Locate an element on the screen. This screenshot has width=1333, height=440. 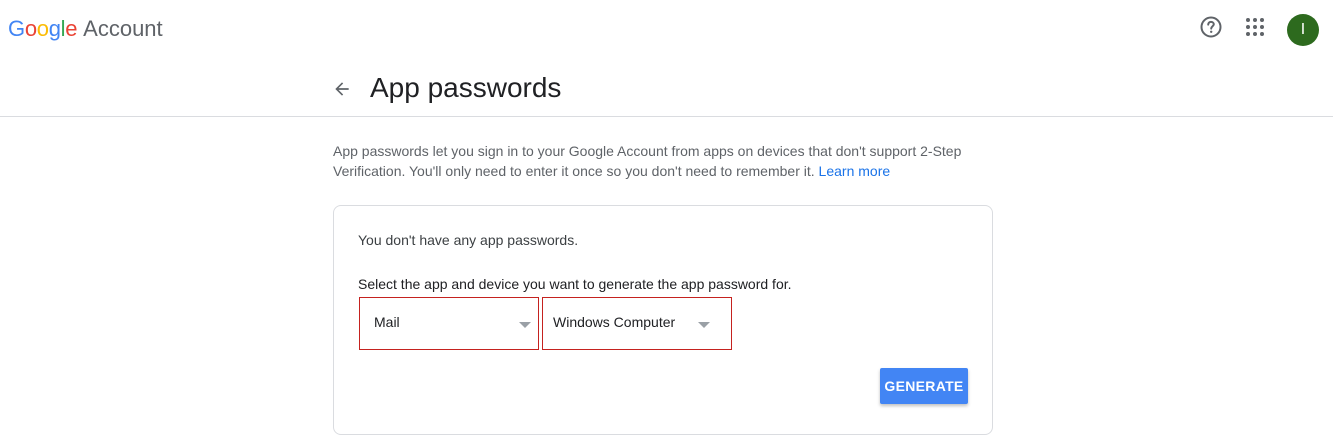
google-account-logo: Google Account is located at coordinates (85, 30).